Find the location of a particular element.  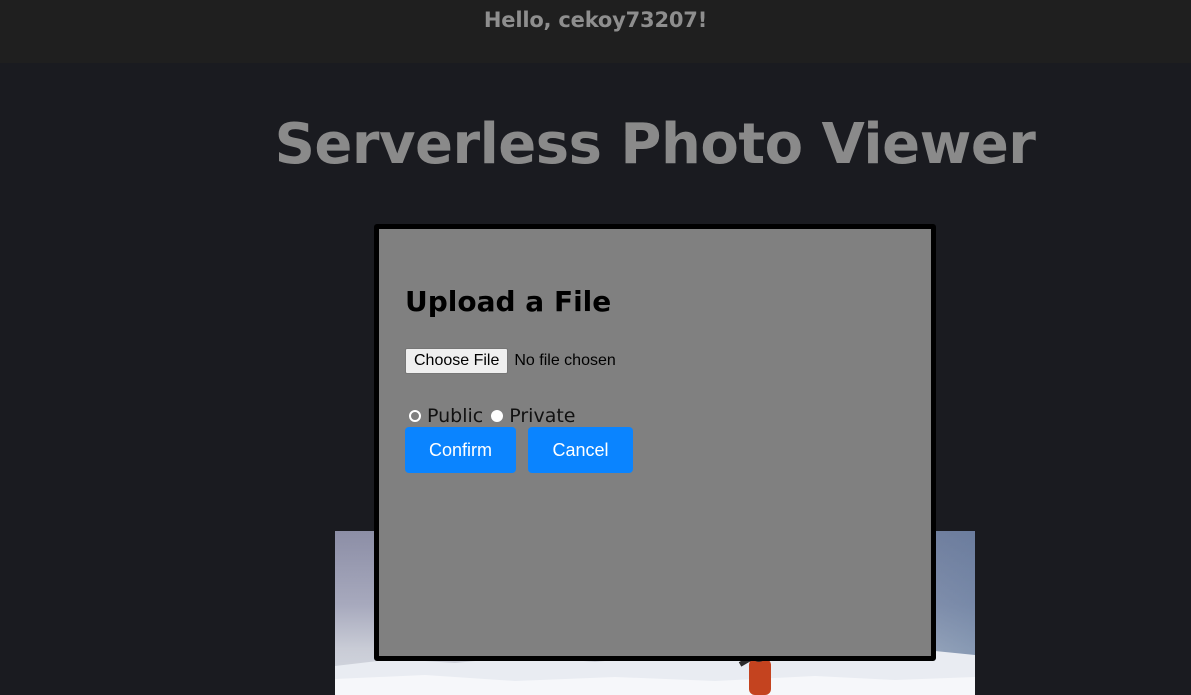

private-radio is located at coordinates (497, 416).